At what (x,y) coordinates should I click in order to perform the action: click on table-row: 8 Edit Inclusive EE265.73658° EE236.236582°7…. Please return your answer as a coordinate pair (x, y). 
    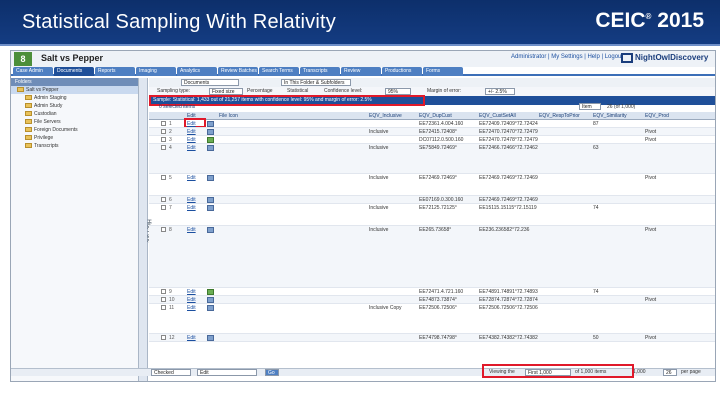
    Looking at the image, I should click on (432, 257).